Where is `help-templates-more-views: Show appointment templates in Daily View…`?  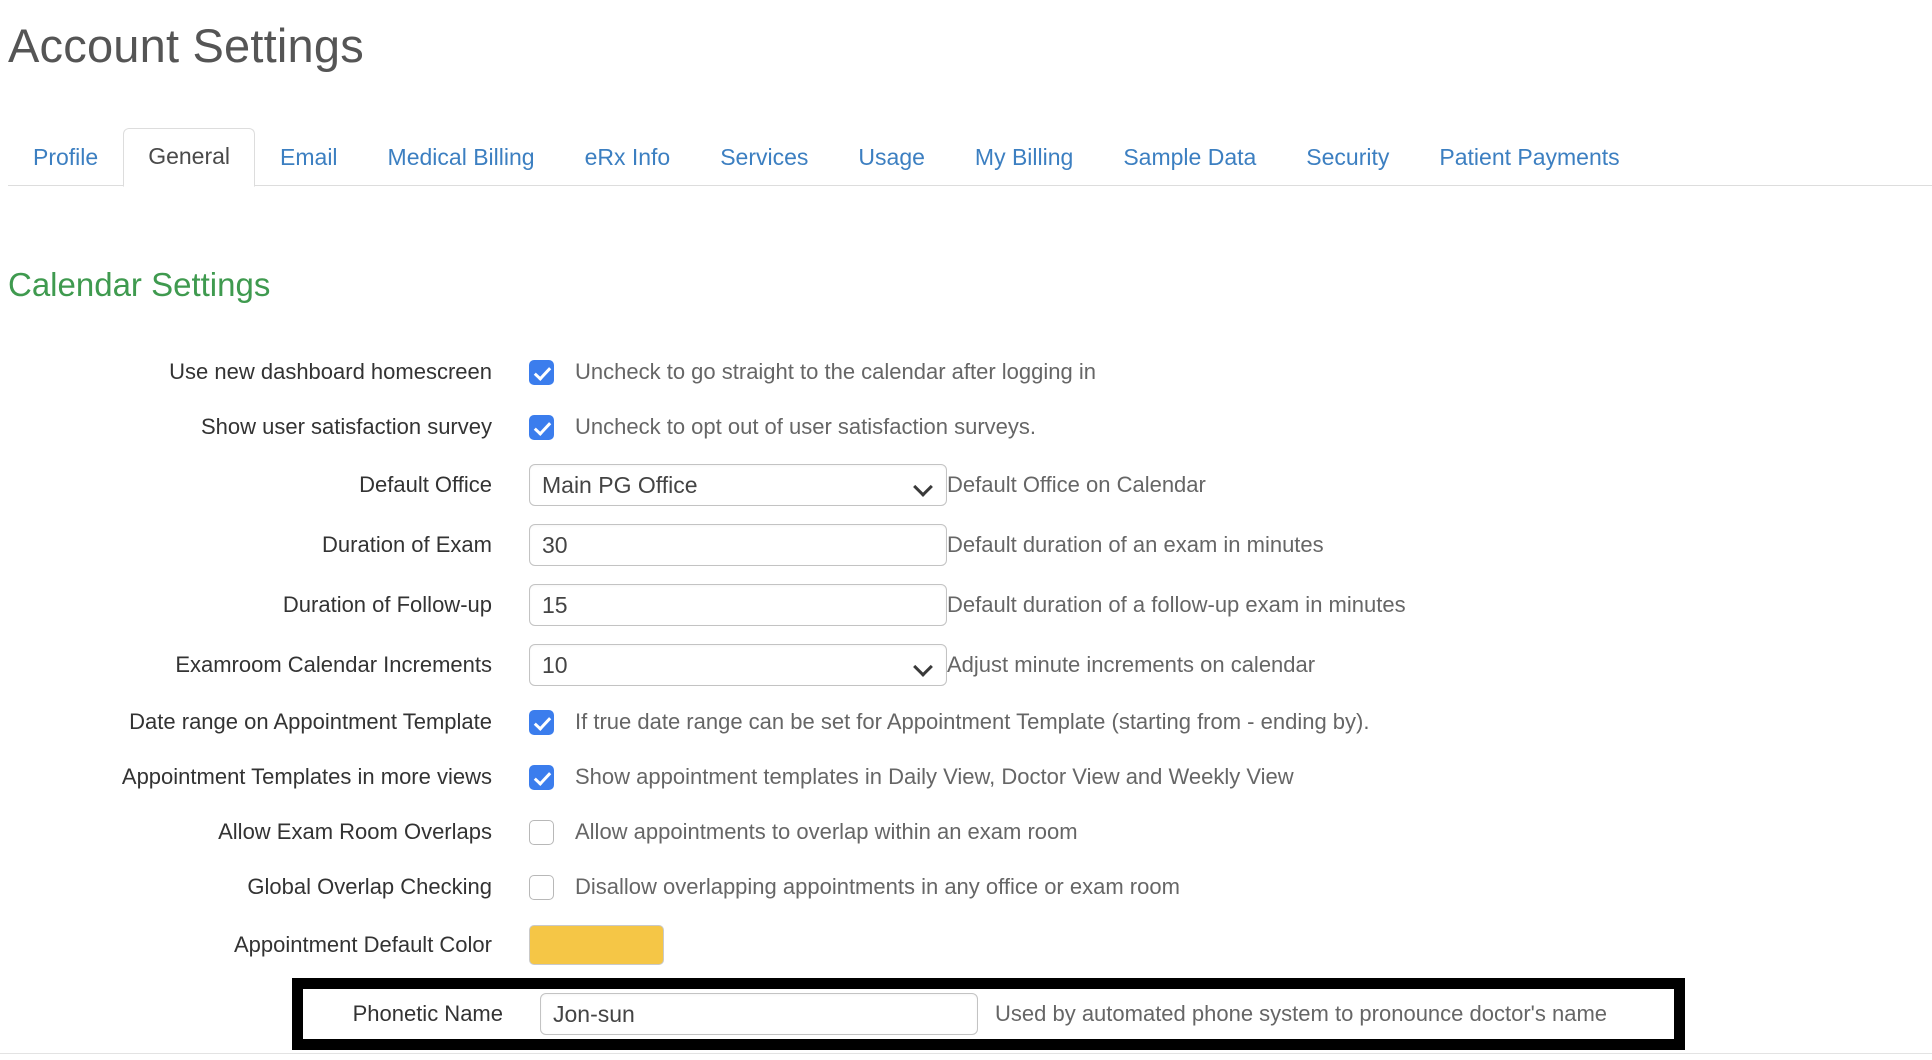 help-templates-more-views: Show appointment templates in Daily View… is located at coordinates (934, 777).